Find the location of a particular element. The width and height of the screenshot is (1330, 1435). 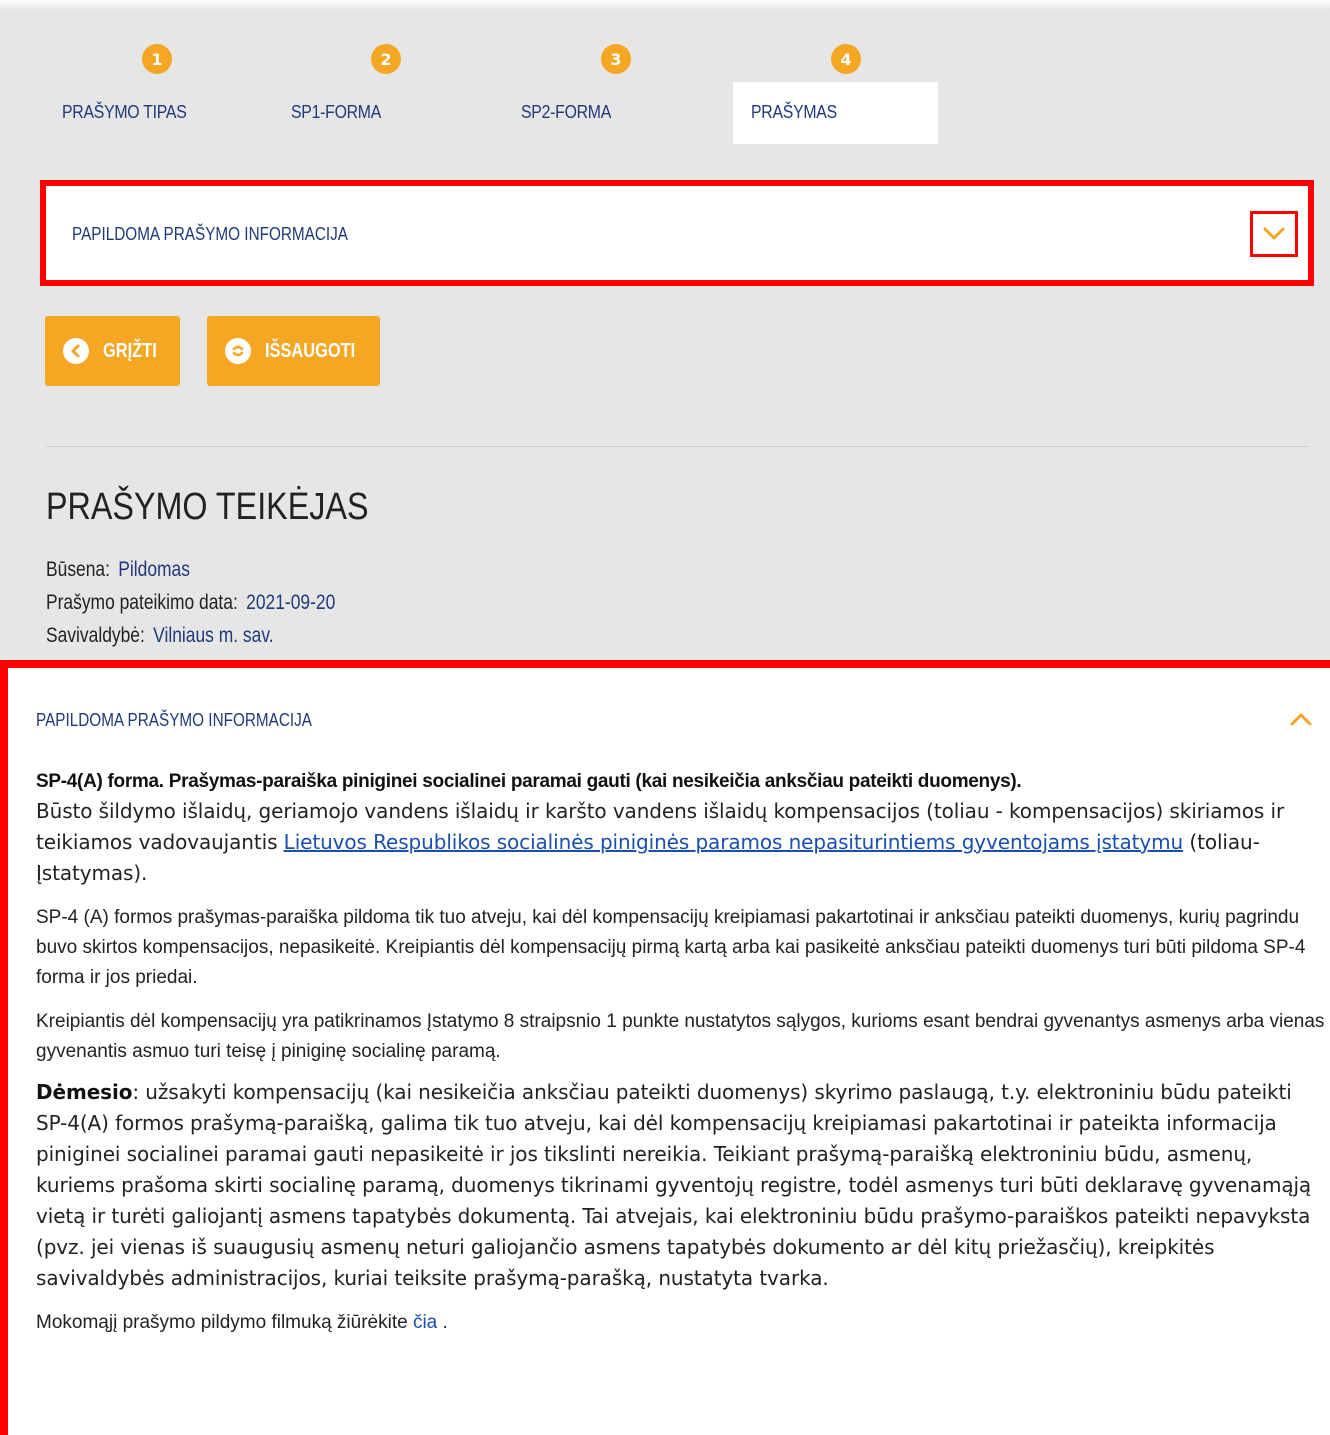

step-label: PRAŠYMAS is located at coordinates (794, 112).